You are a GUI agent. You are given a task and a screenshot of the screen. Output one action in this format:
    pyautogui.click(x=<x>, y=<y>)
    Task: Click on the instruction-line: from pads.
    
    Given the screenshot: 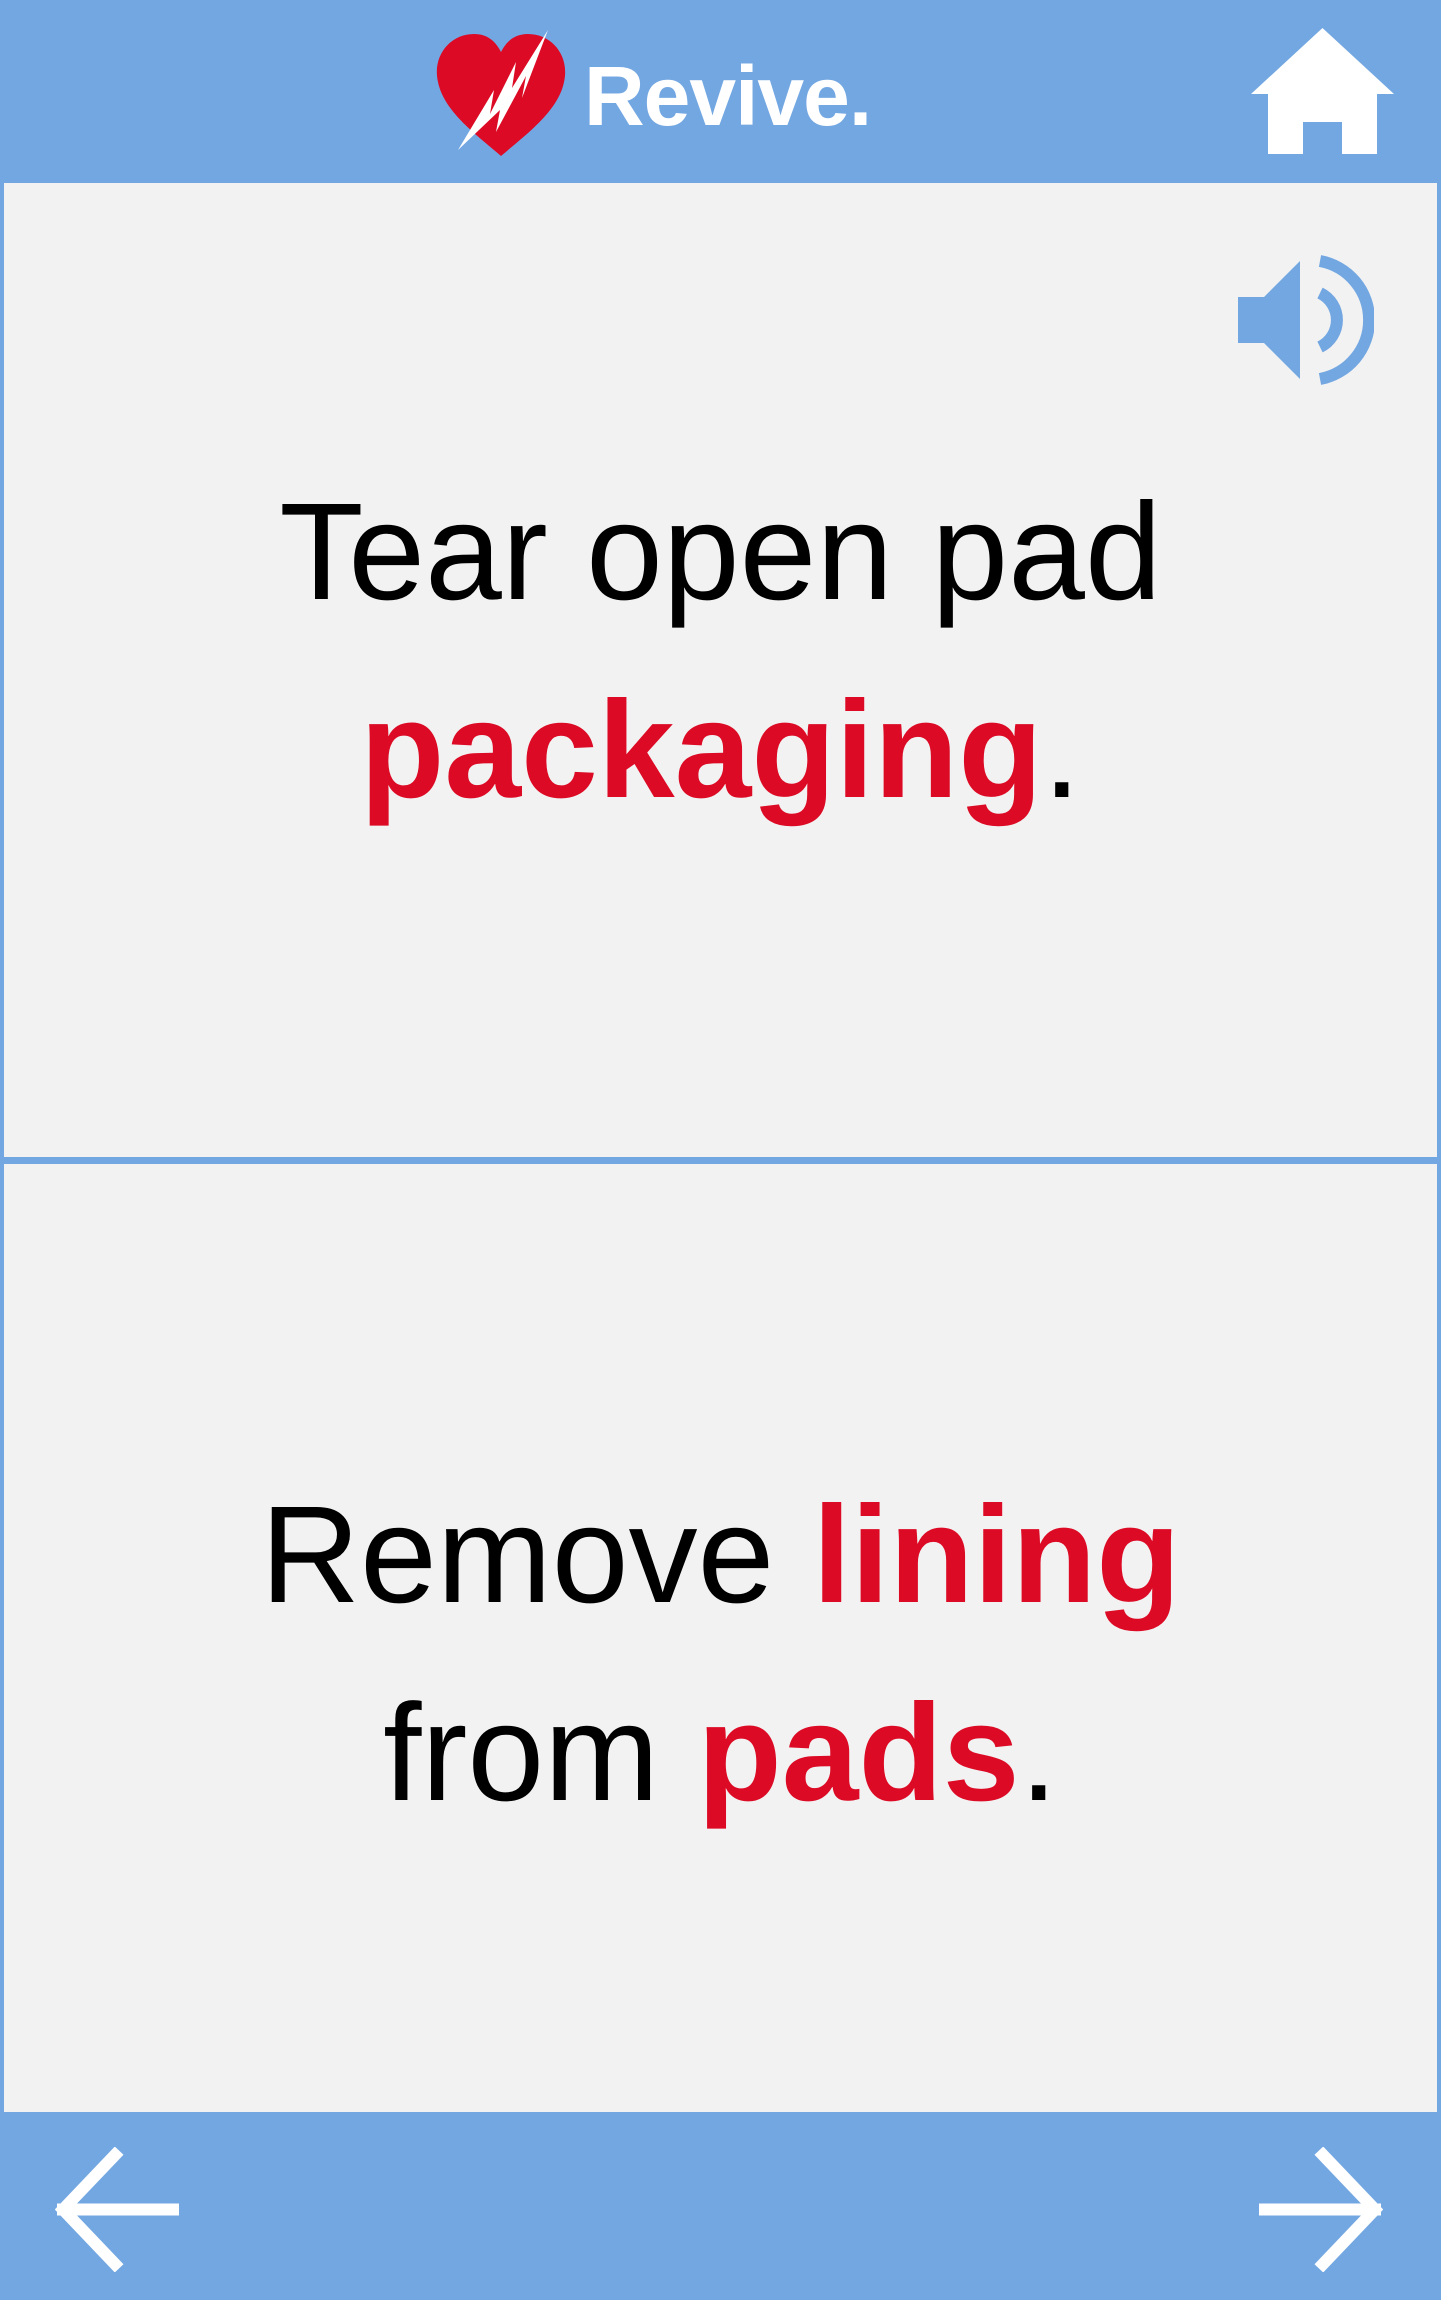 What is the action you would take?
    pyautogui.click(x=720, y=1753)
    